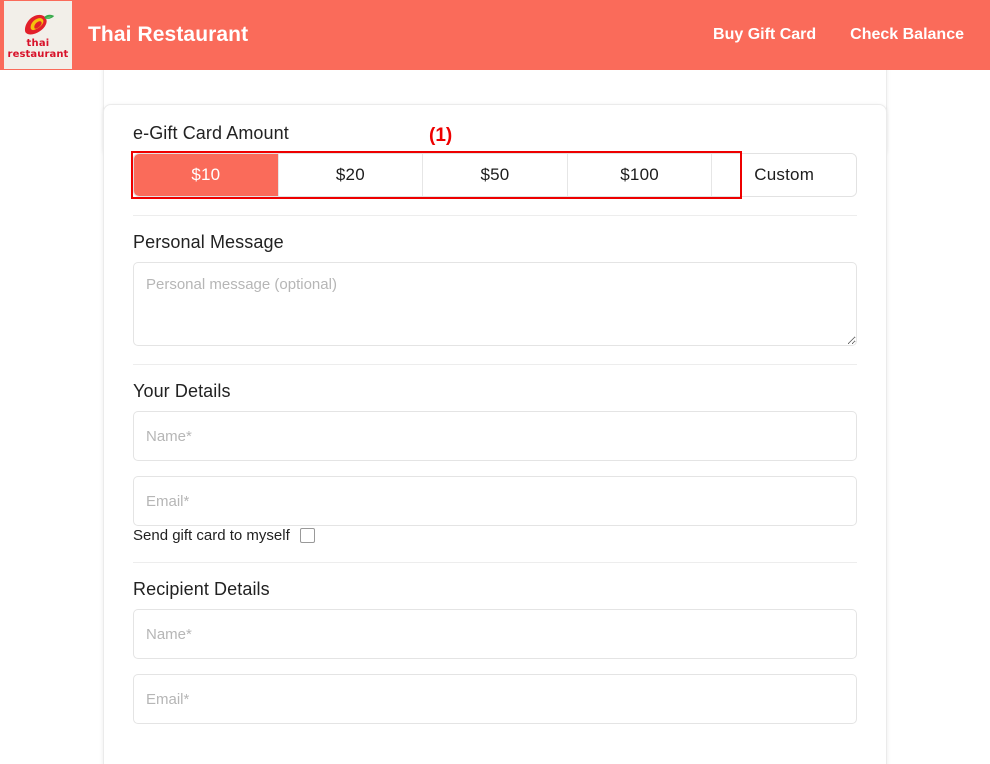 The width and height of the screenshot is (990, 764). I want to click on recipient-email-input, so click(495, 699).